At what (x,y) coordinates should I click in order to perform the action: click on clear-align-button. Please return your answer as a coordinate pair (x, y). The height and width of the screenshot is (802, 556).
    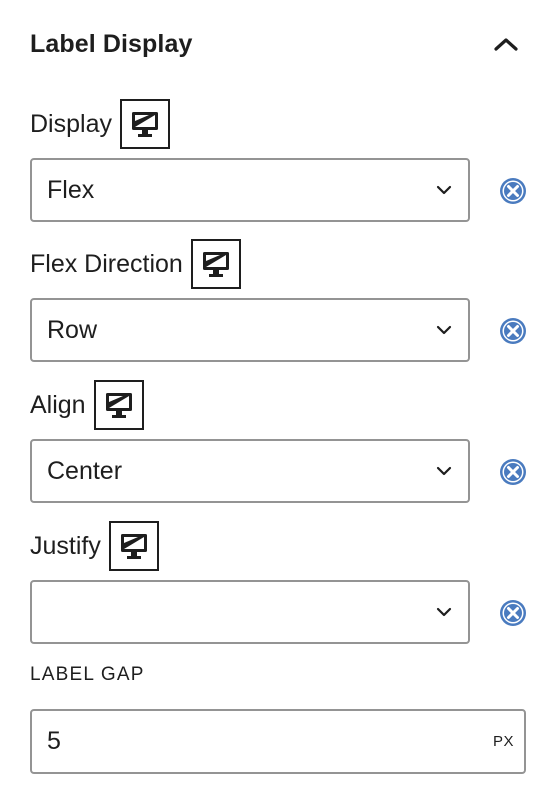
    Looking at the image, I should click on (513, 472).